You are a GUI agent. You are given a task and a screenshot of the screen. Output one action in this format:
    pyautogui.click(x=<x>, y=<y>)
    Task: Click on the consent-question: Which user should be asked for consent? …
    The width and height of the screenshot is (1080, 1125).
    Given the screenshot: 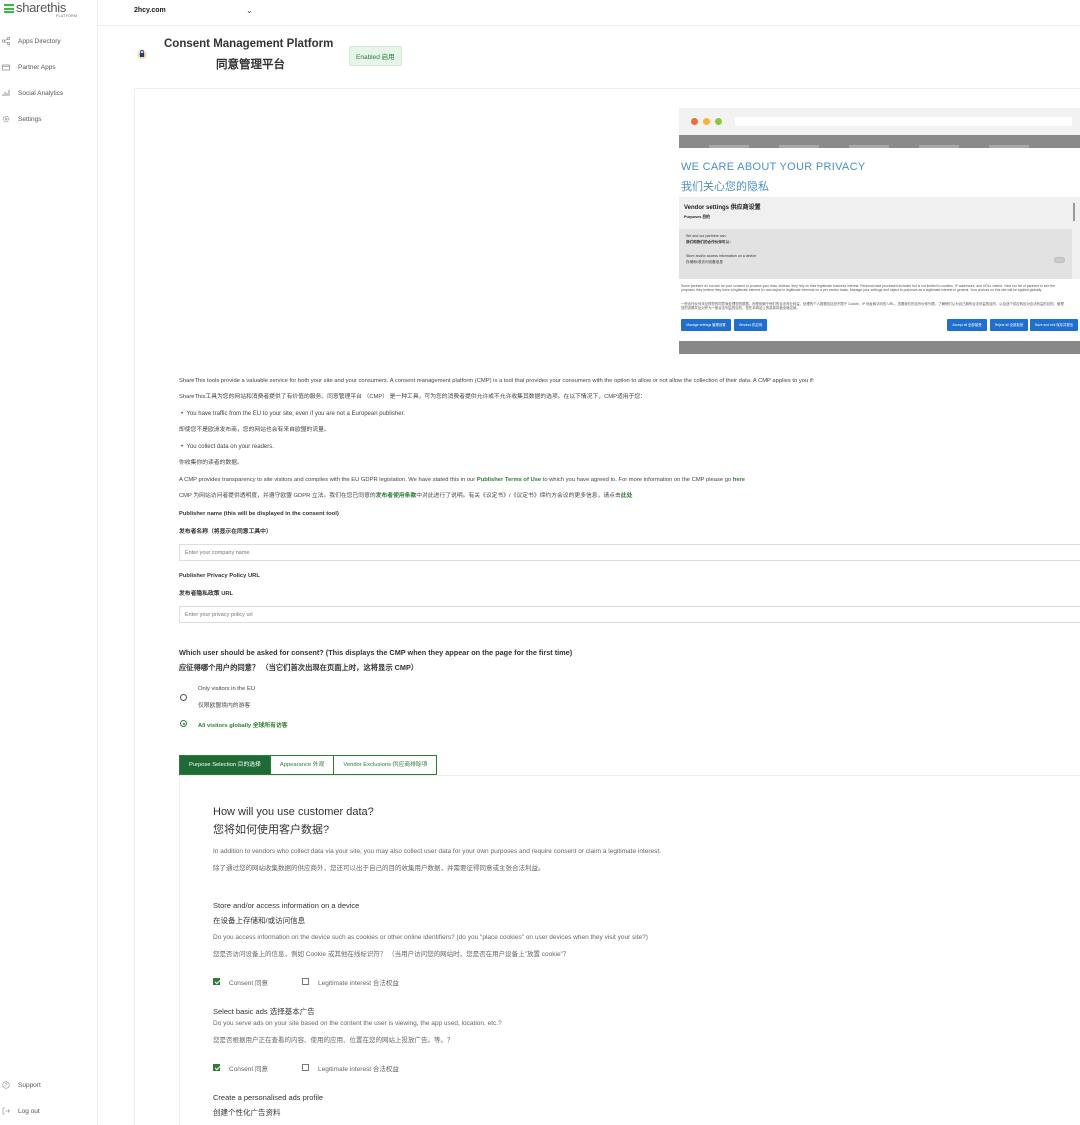 What is the action you would take?
    pyautogui.click(x=376, y=652)
    